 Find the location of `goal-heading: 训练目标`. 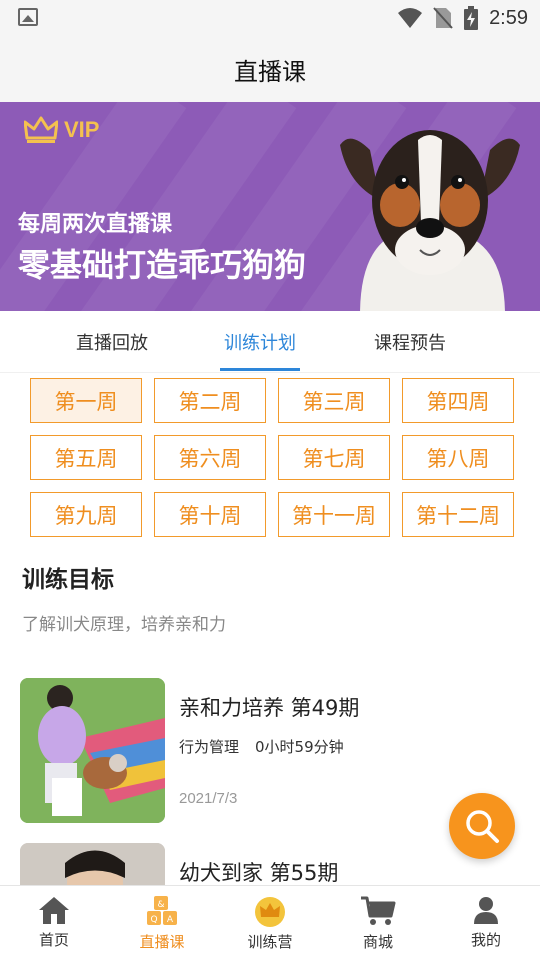

goal-heading: 训练目标 is located at coordinates (68, 580).